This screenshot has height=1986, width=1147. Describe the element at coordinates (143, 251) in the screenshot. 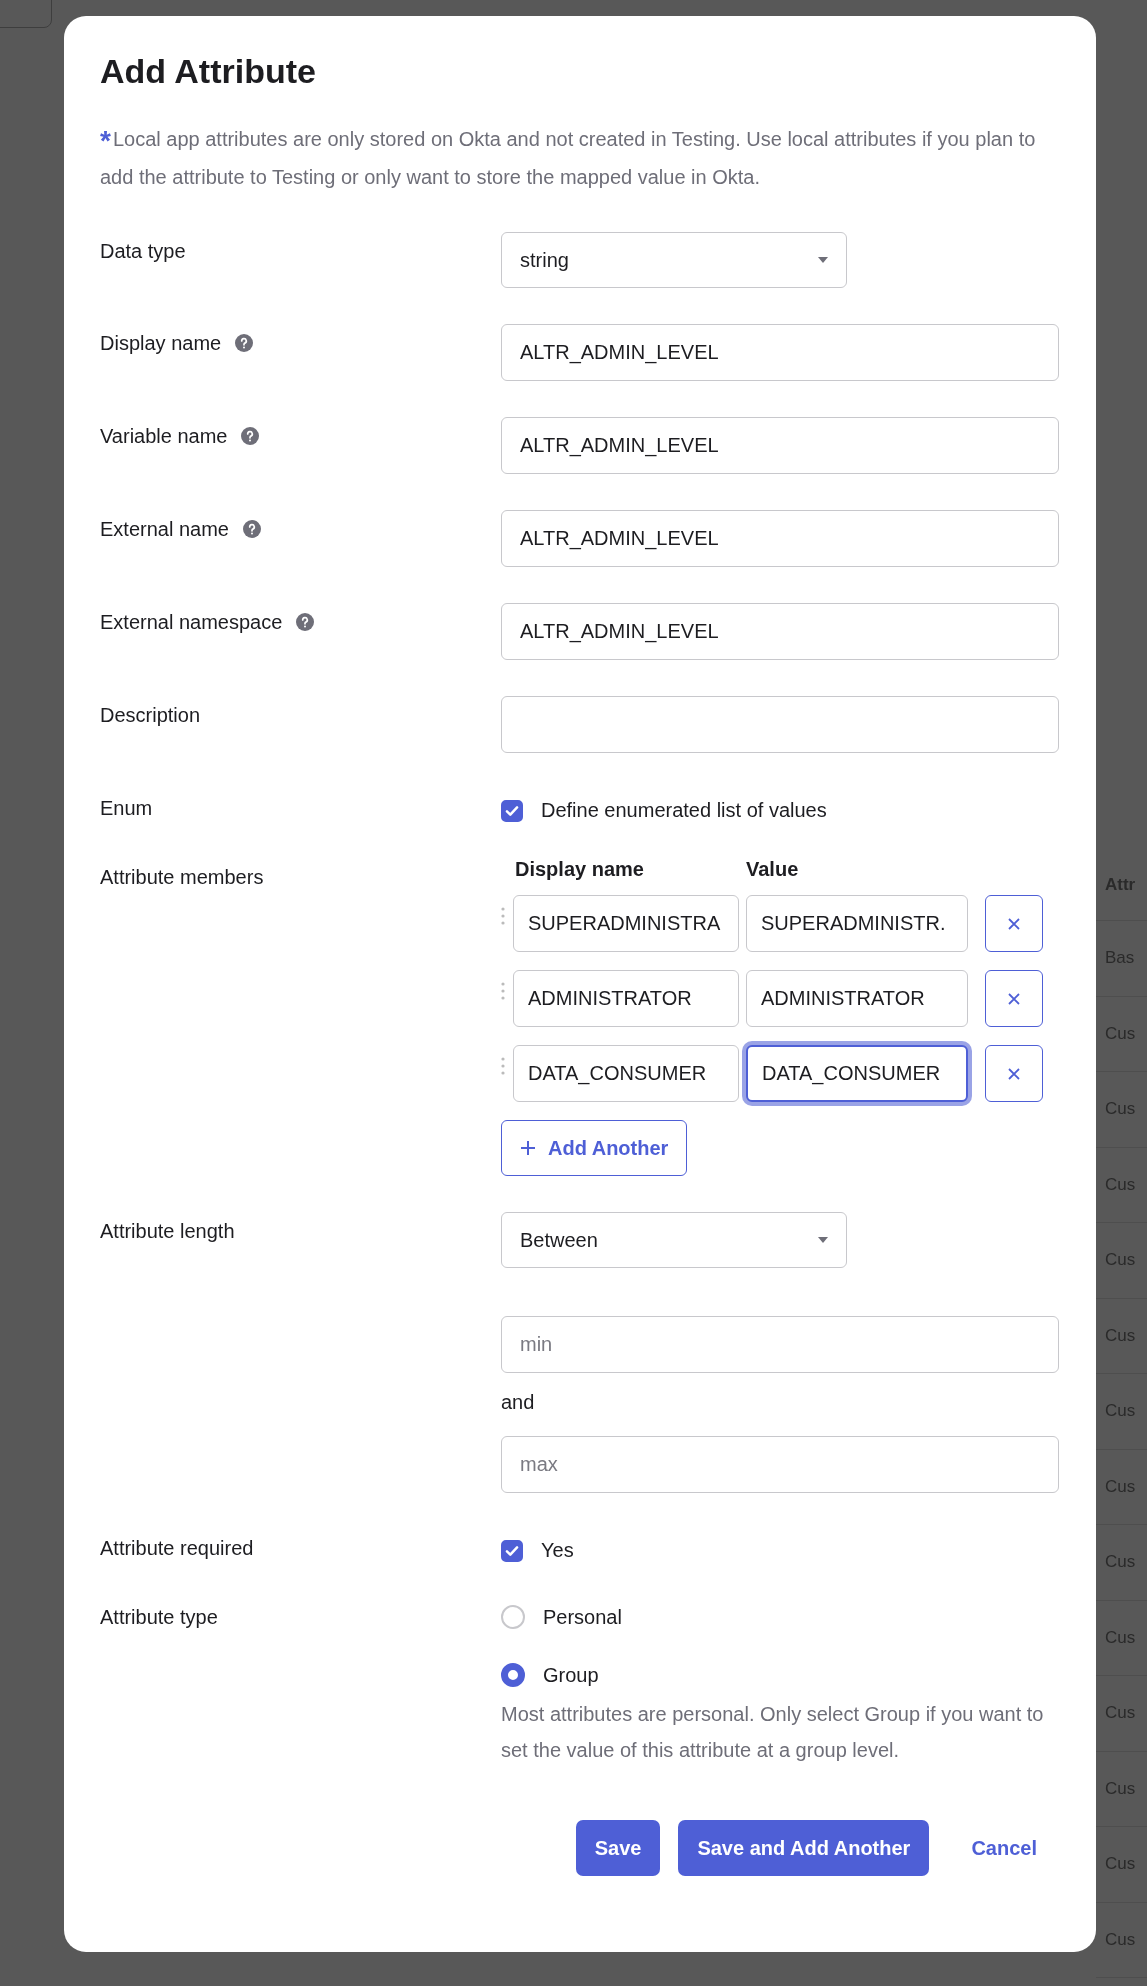

I see `field-label: Data type` at that location.